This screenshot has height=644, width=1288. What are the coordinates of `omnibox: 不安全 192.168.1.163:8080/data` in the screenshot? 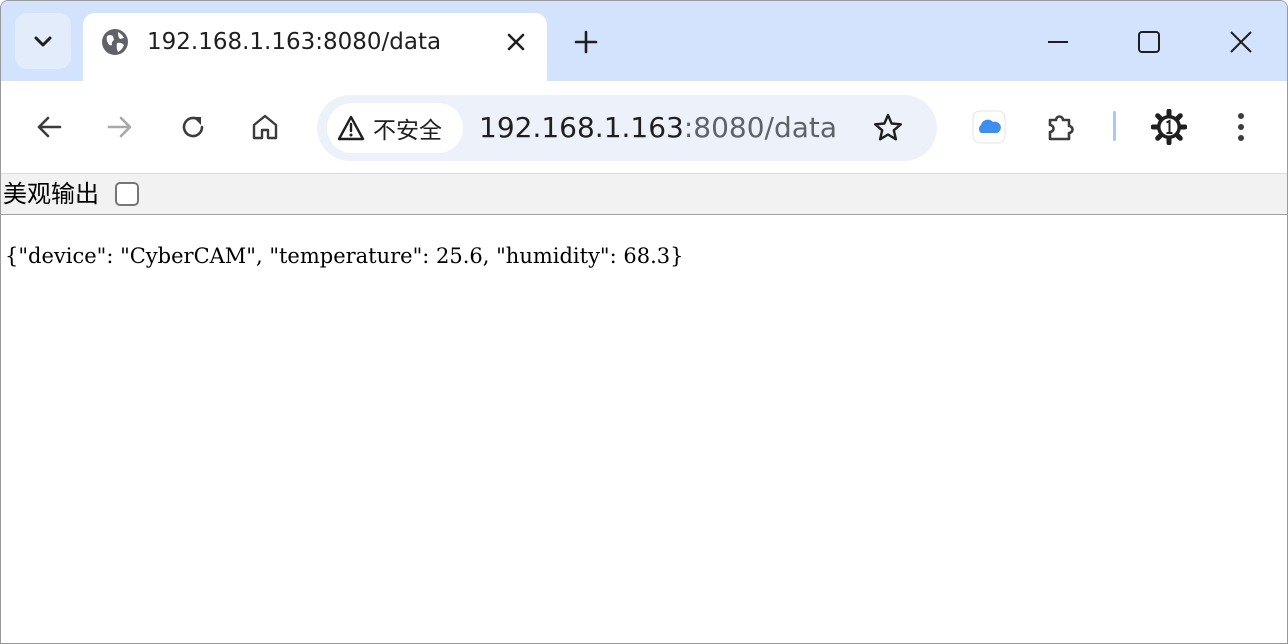 It's located at (627, 128).